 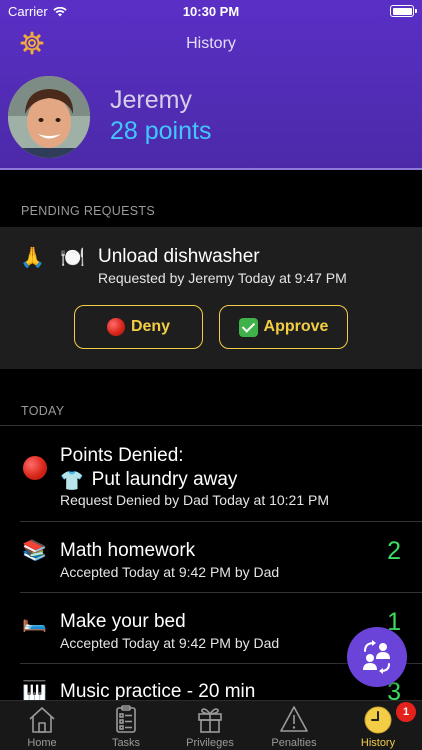 What do you see at coordinates (211, 43) in the screenshot?
I see `page-title: History` at bounding box center [211, 43].